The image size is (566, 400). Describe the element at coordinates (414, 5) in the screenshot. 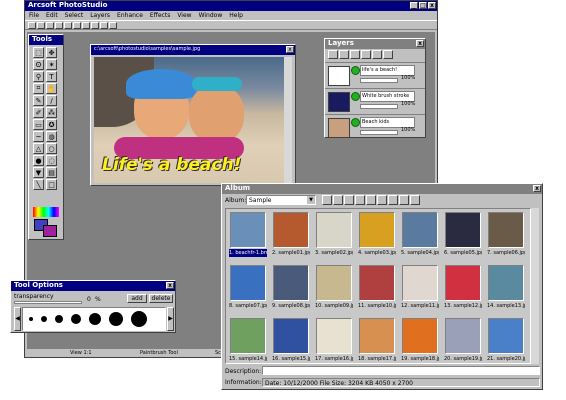

I see `minimize-icon: _` at that location.